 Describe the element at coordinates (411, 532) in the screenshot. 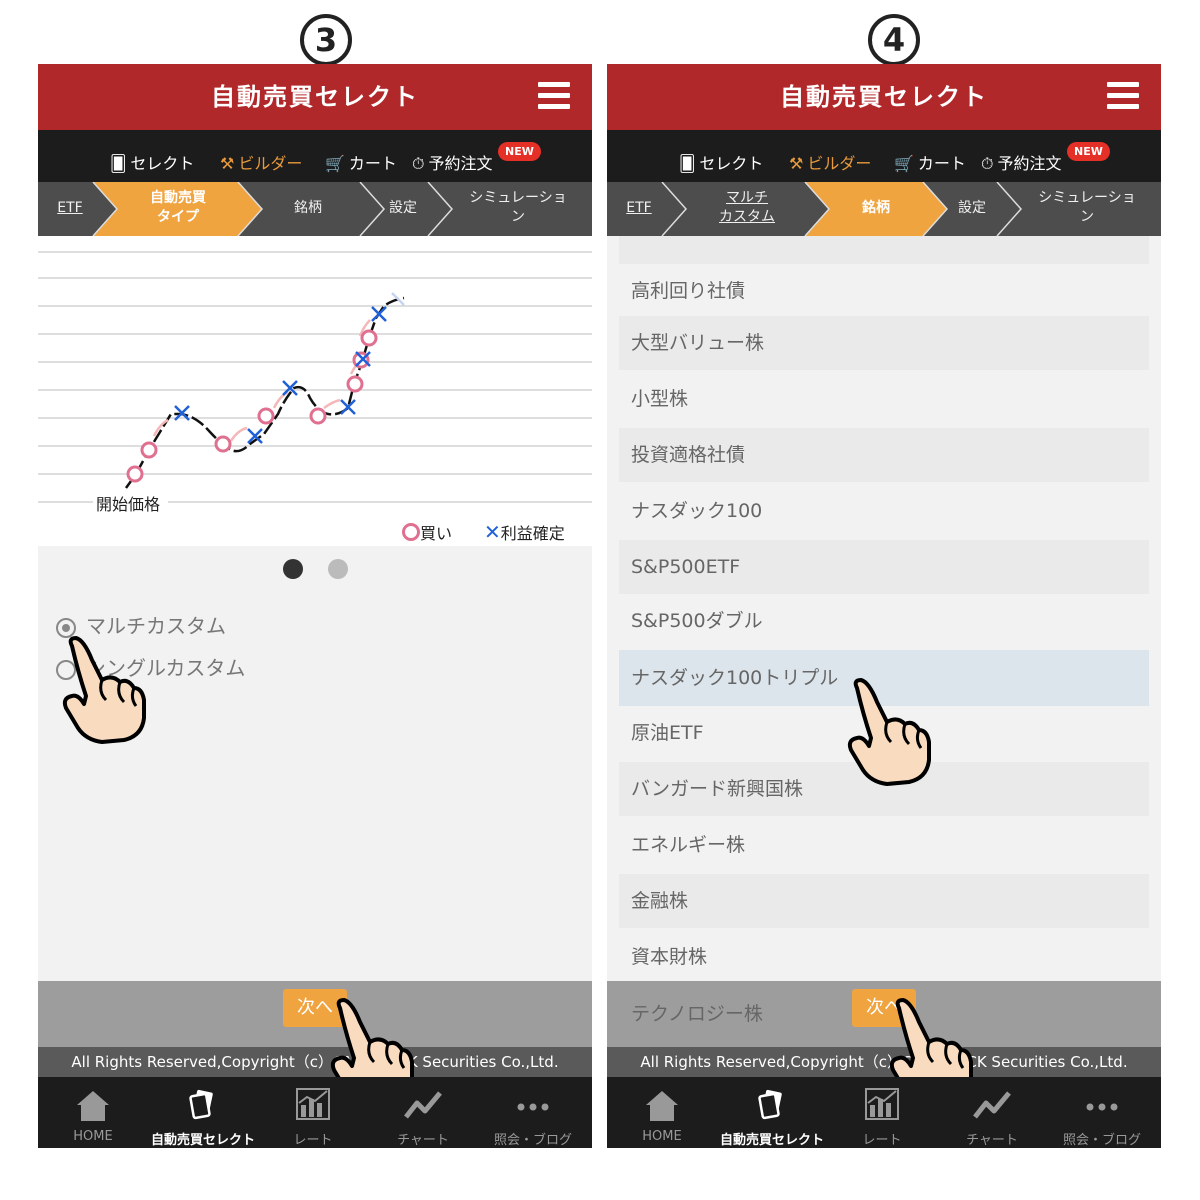

I see `buy-marker-icon` at that location.